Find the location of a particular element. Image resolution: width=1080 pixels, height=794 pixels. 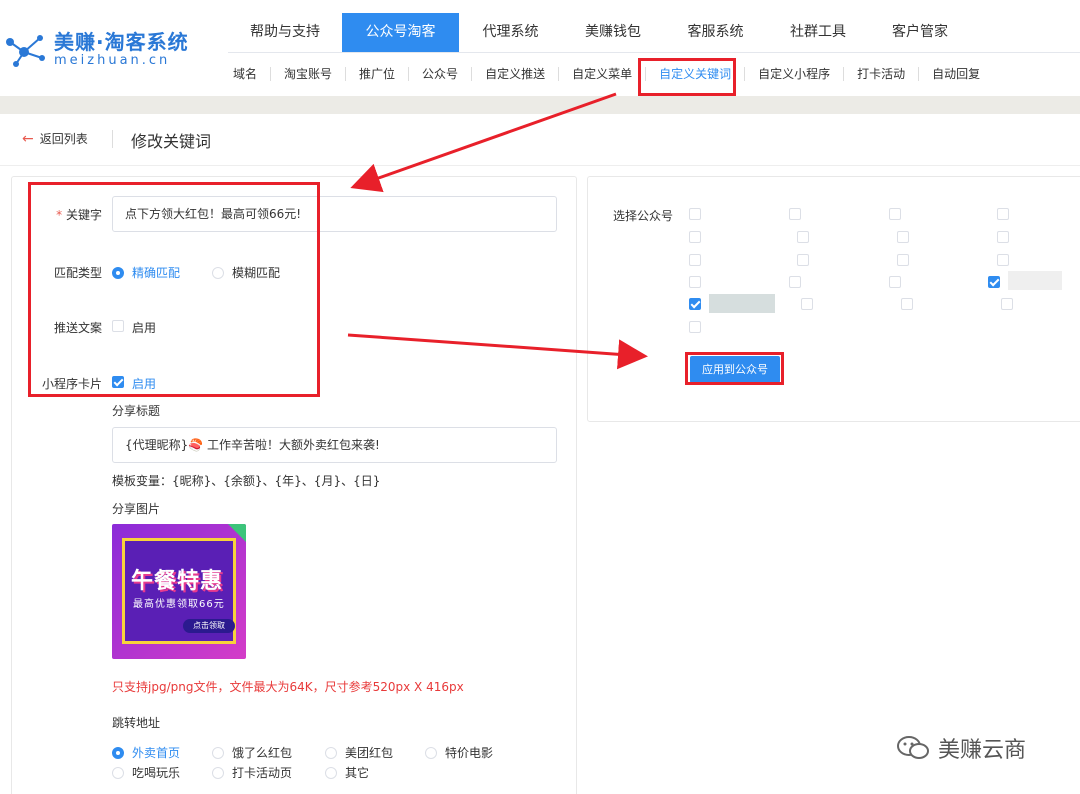

share-image-headline: 午餐特惠 is located at coordinates (177, 581).